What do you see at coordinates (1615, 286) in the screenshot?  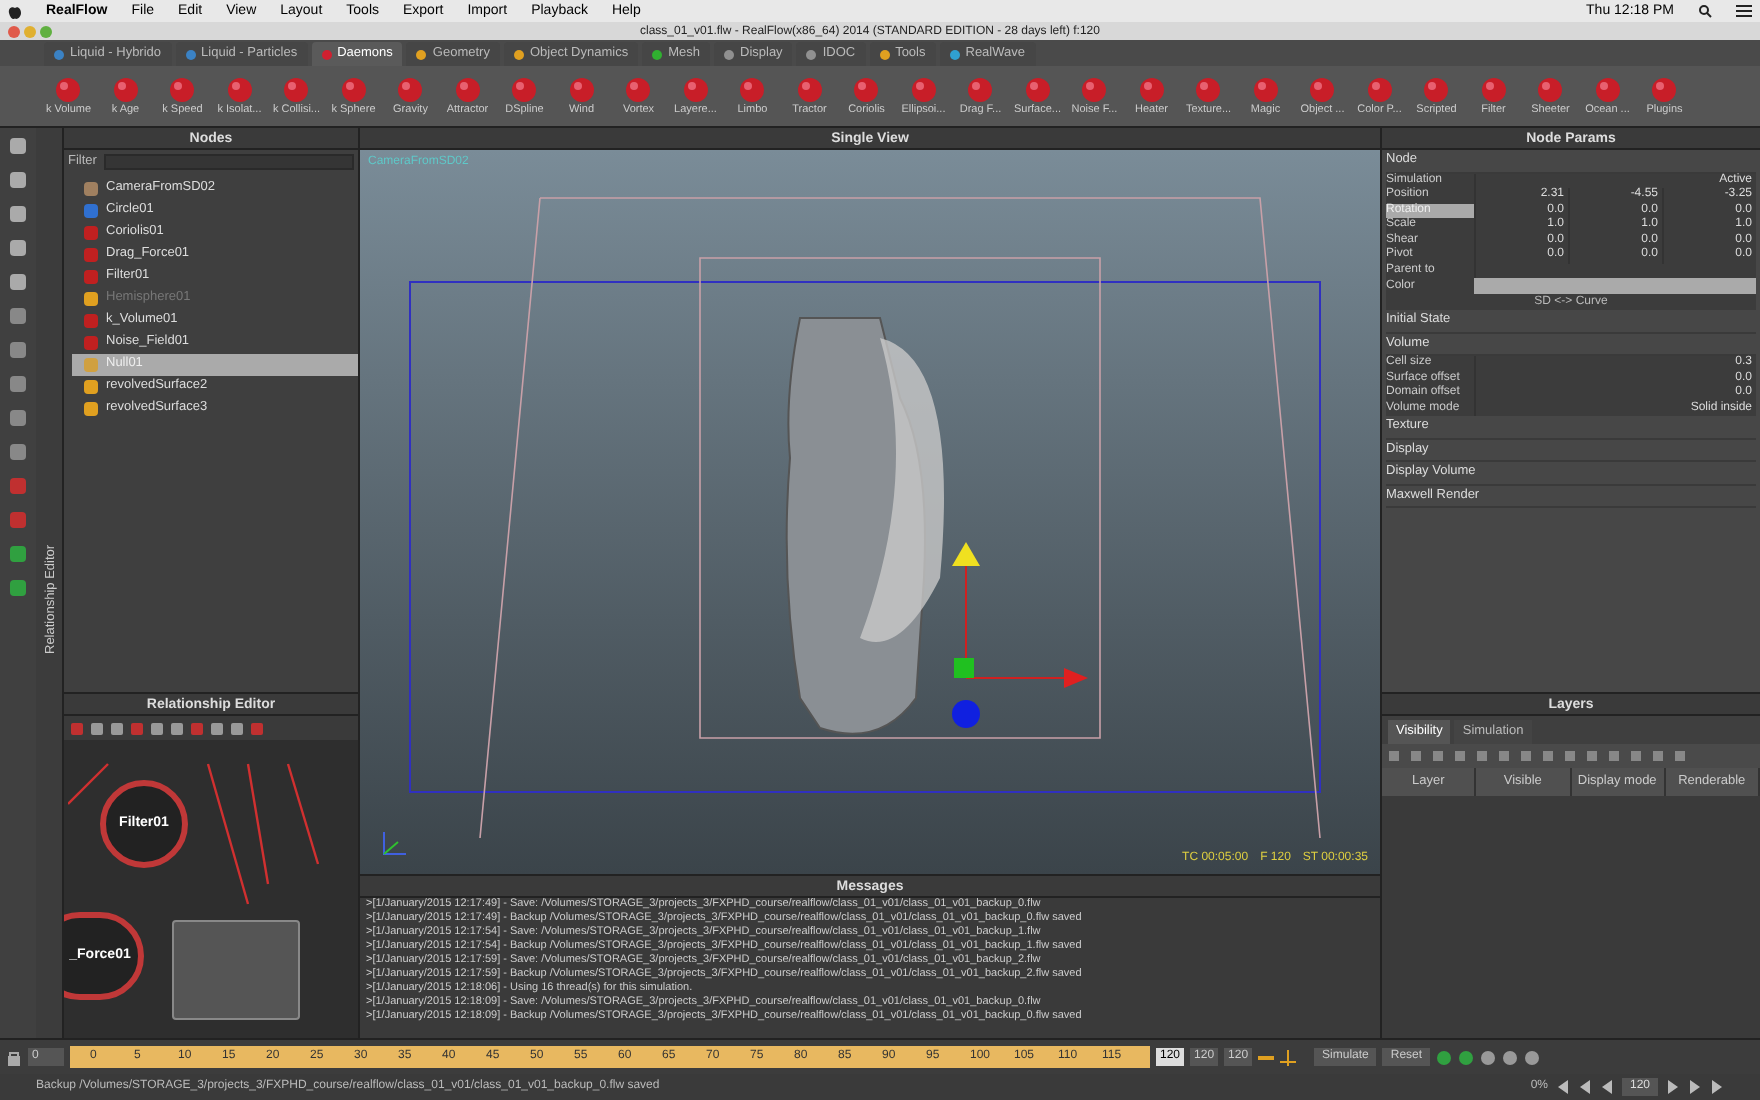 I see `color-swatch` at bounding box center [1615, 286].